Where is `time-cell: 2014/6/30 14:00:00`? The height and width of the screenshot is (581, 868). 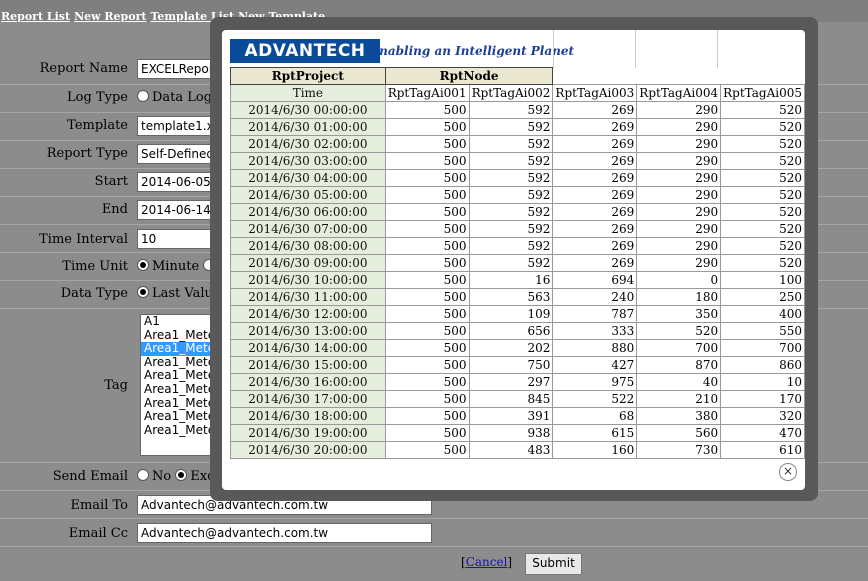 time-cell: 2014/6/30 14:00:00 is located at coordinates (308, 348).